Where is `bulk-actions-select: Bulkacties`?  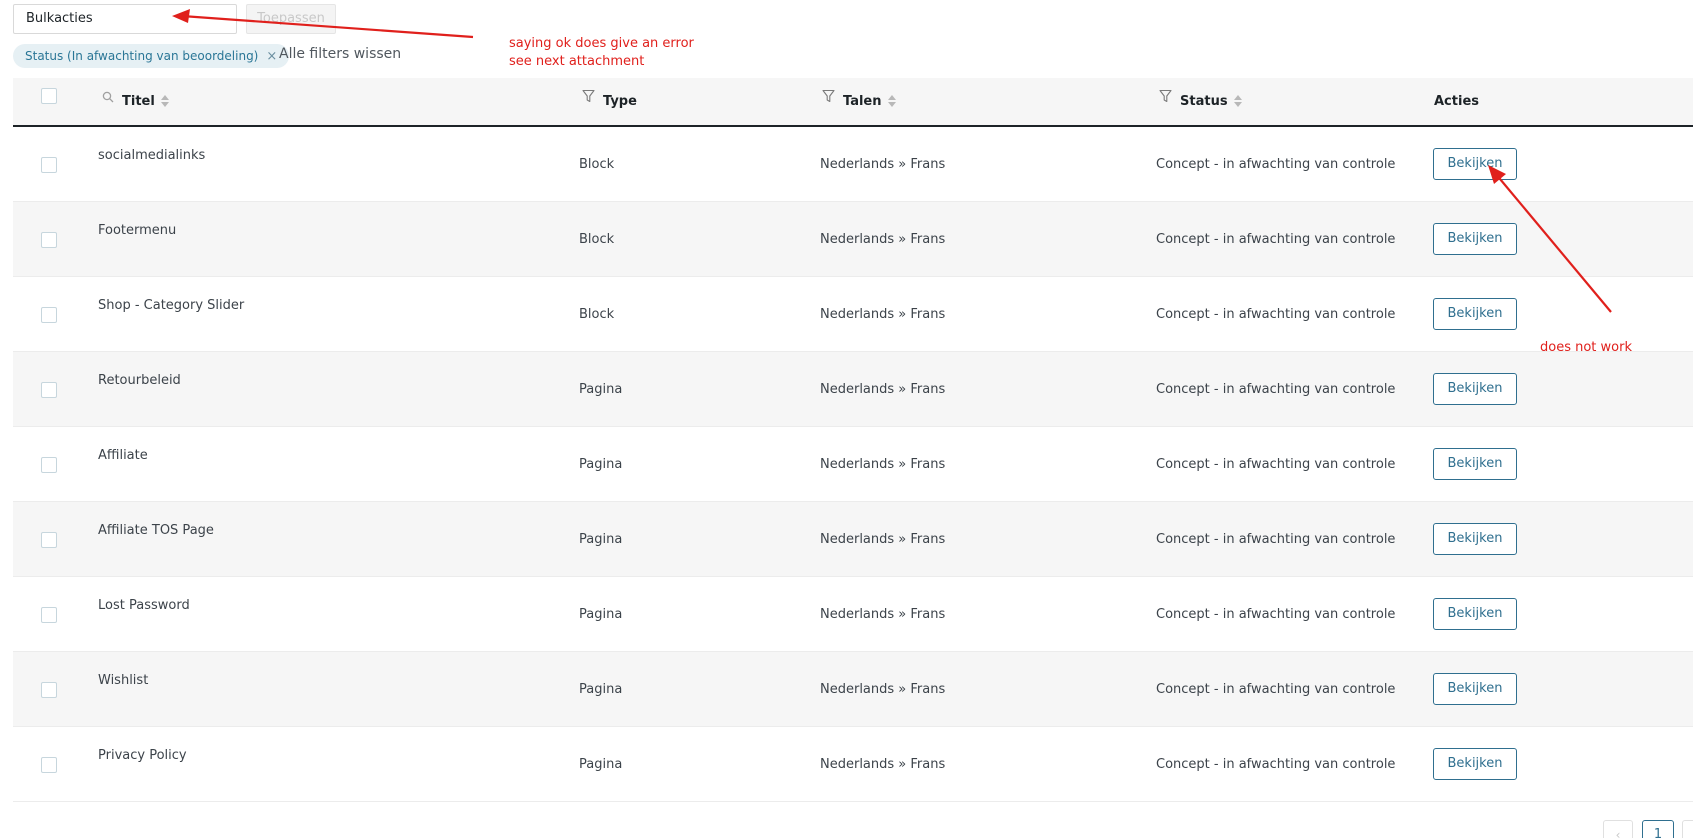
bulk-actions-select: Bulkacties is located at coordinates (125, 19).